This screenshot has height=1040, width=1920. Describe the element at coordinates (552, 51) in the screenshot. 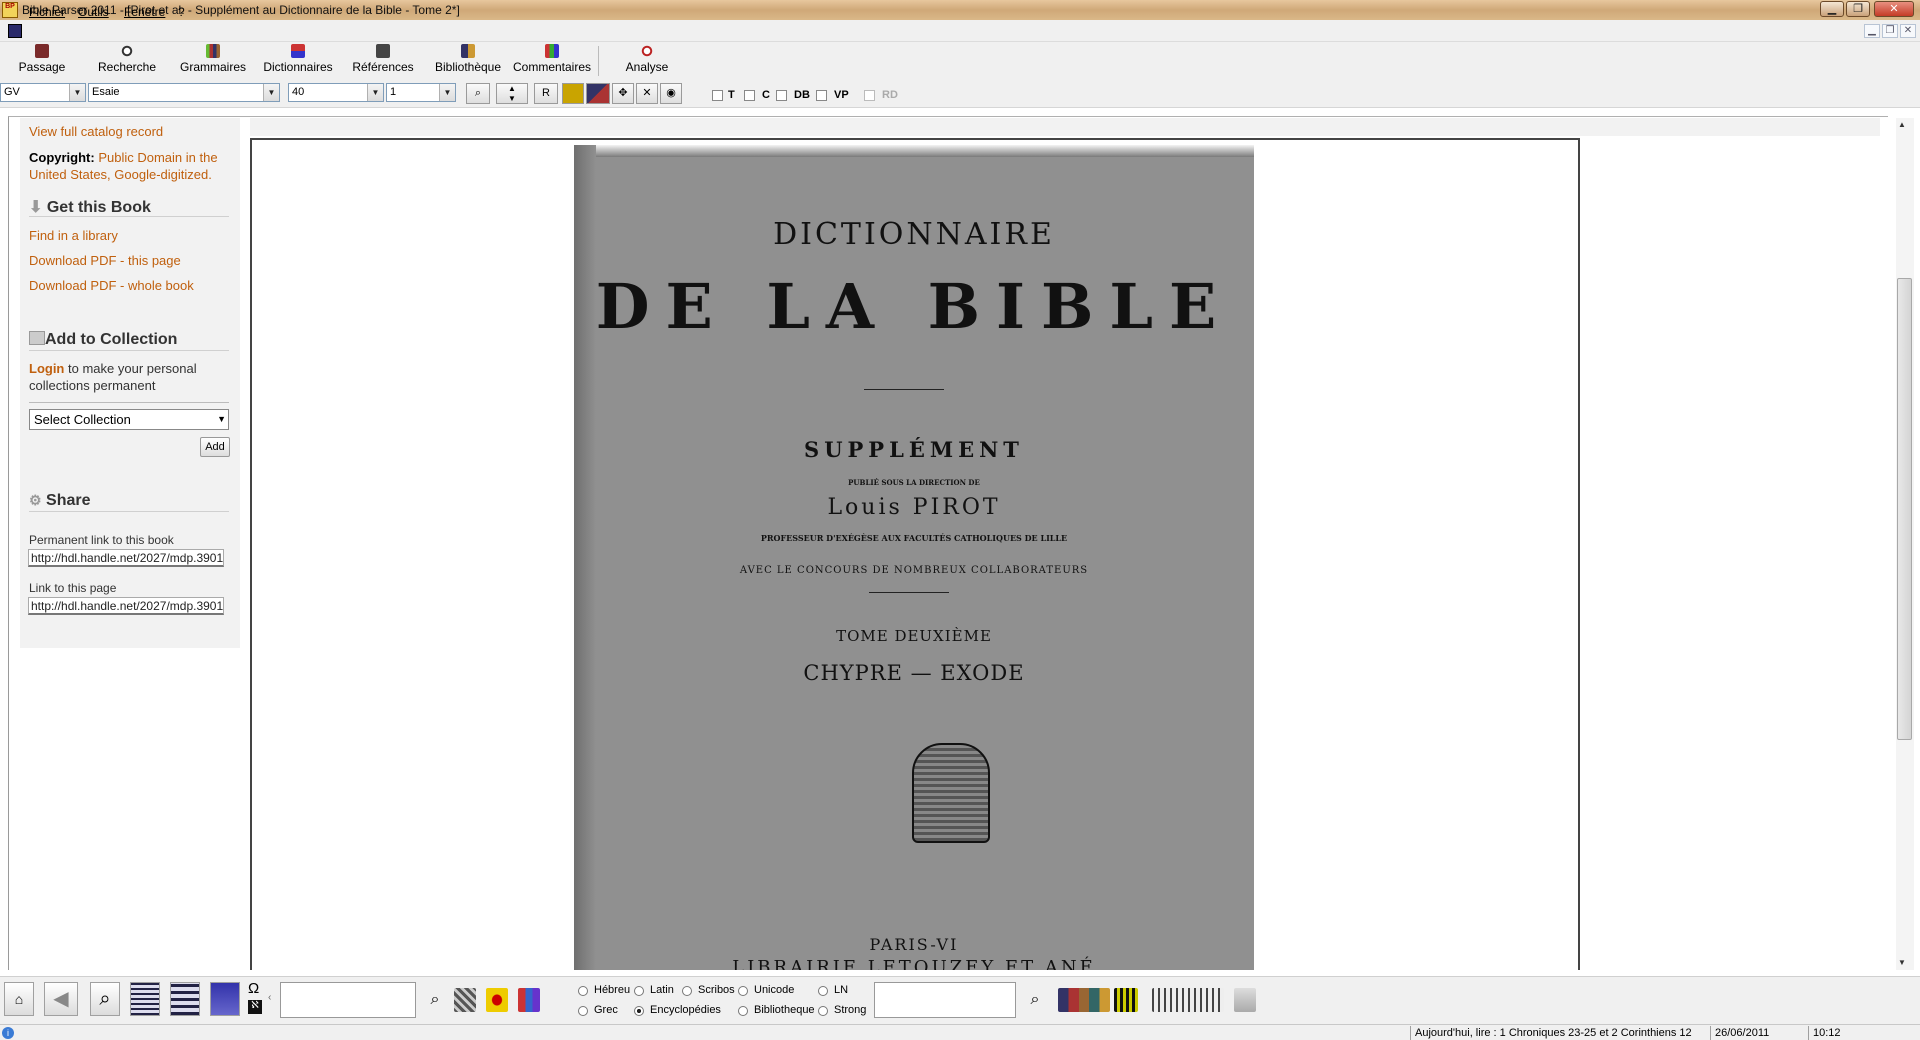

I see `commentary-icon` at that location.